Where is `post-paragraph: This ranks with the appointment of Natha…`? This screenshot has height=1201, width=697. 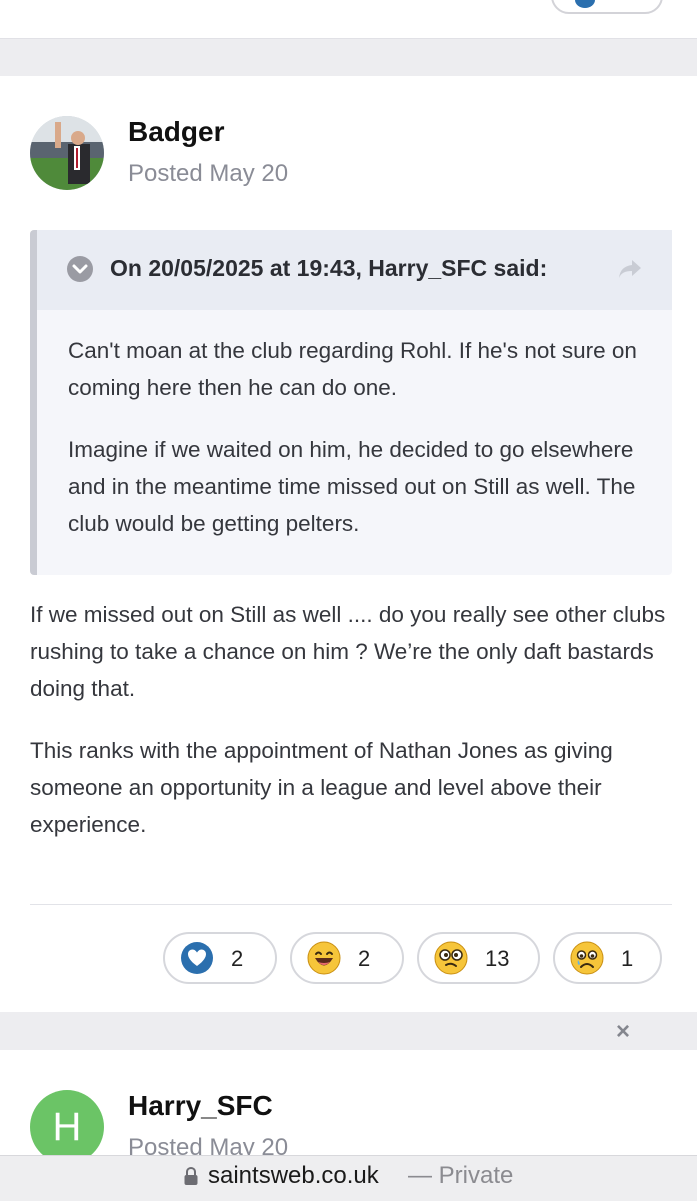
post-paragraph: This ranks with the appointment of Natha… is located at coordinates (321, 787).